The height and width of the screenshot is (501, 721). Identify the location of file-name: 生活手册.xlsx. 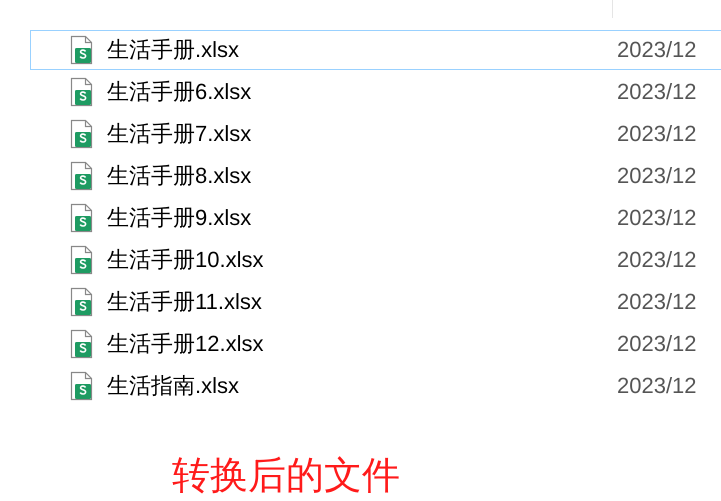
(173, 50).